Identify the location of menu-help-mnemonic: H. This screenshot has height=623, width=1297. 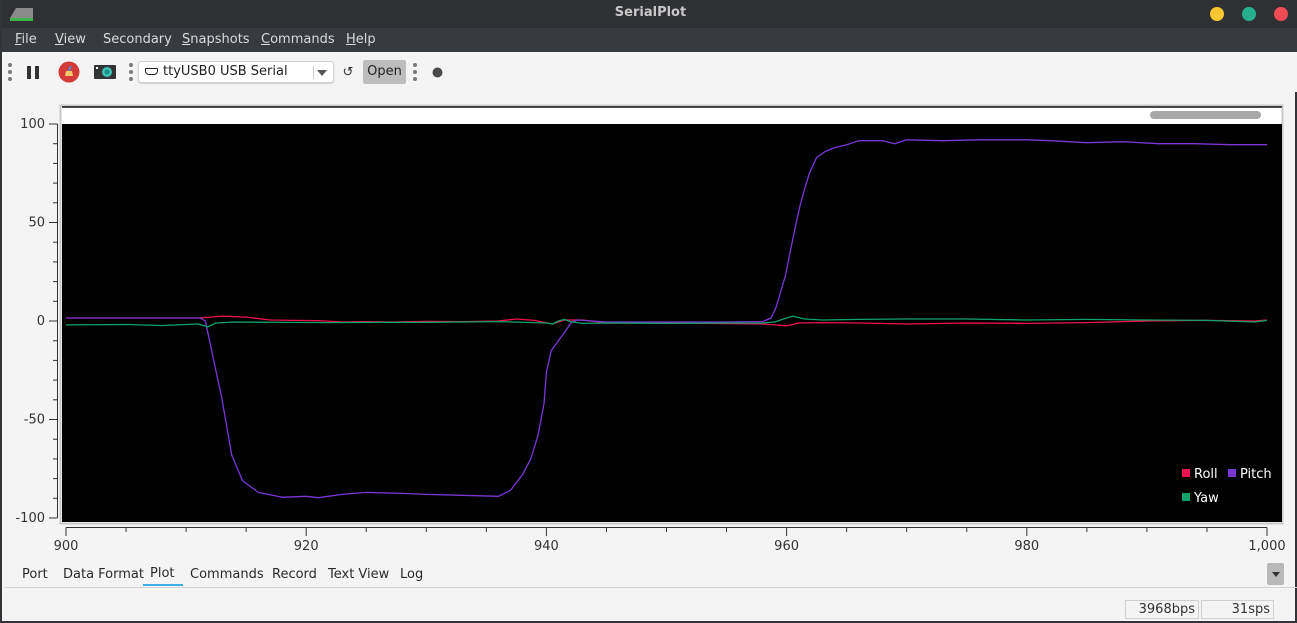
(351, 39).